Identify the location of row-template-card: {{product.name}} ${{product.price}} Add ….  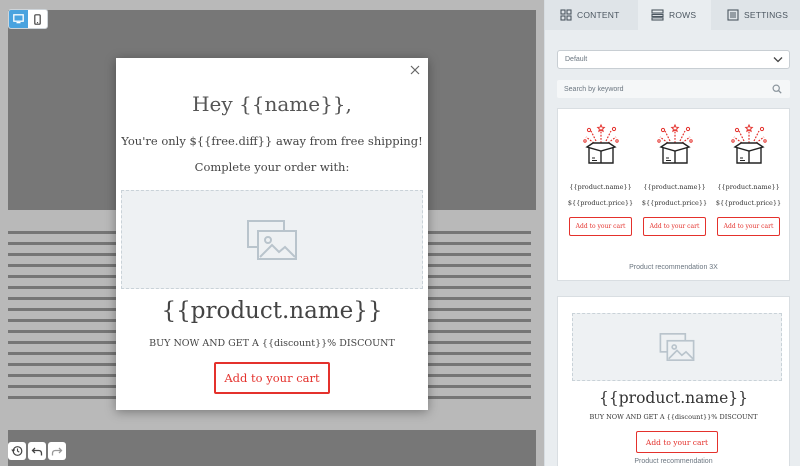
(673, 194).